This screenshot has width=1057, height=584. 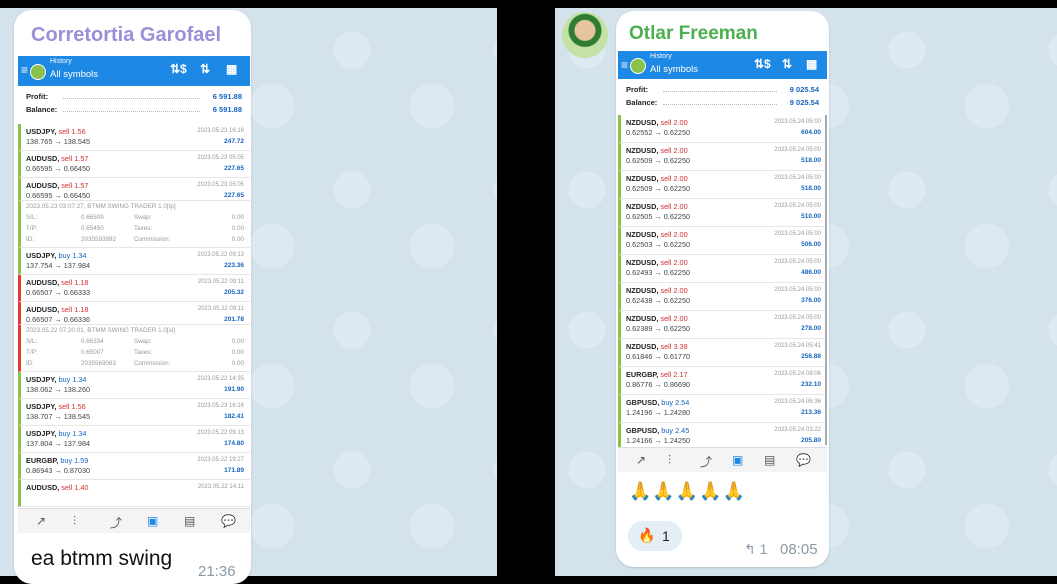 What do you see at coordinates (143, 217) in the screenshot?
I see `detail-label: Swap:` at bounding box center [143, 217].